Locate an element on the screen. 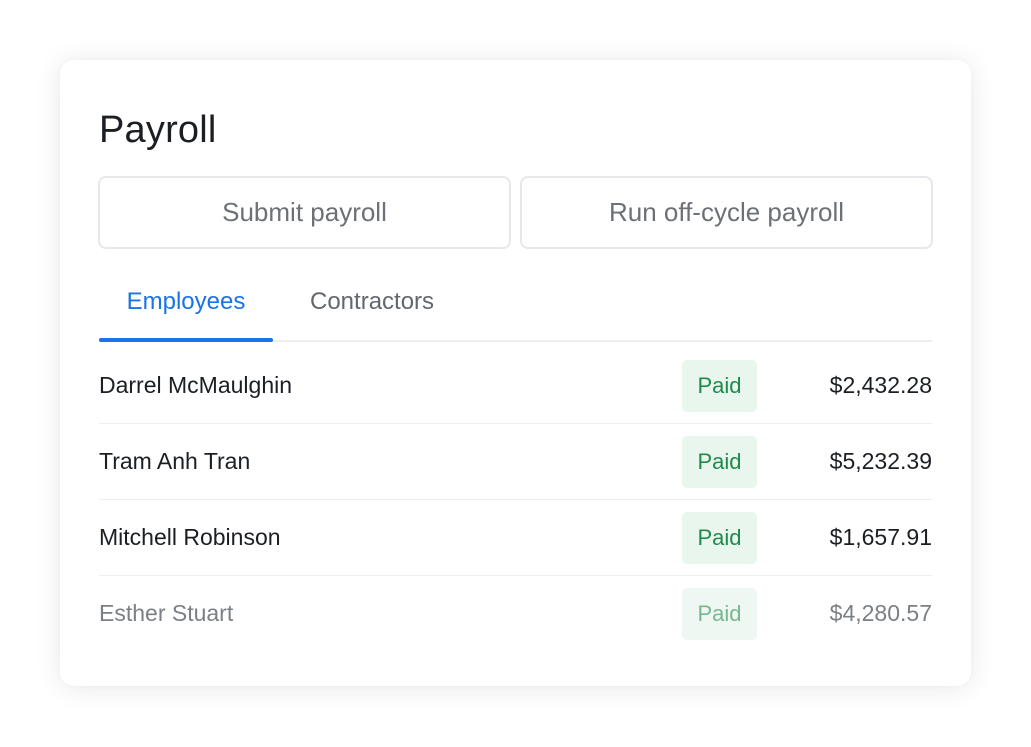 This screenshot has width=1031, height=747. list-item: Tram Anh Tran Paid $5,232.39 is located at coordinates (515, 462).